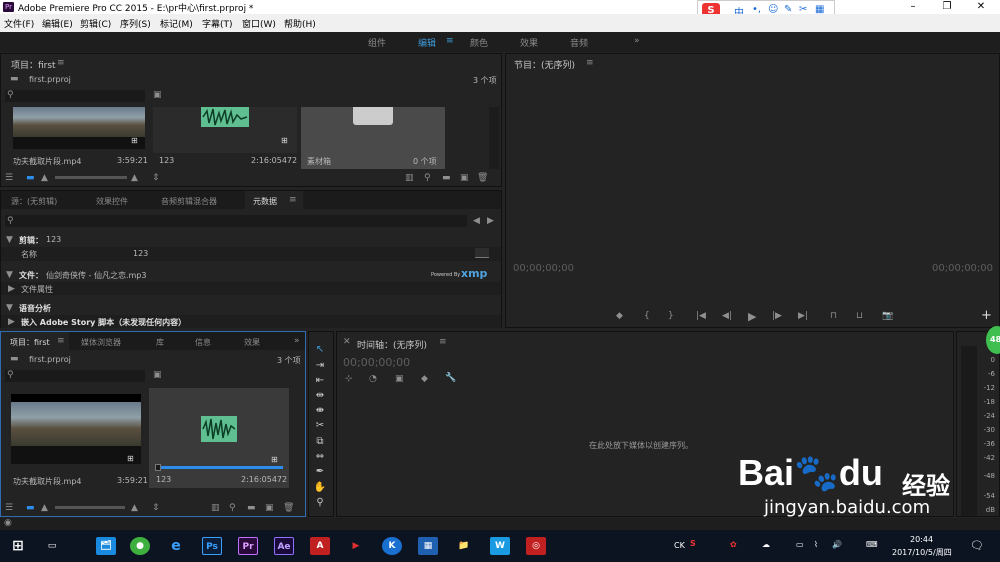  Describe the element at coordinates (134, 508) in the screenshot. I see `bottom-zoom-in-icon: ▲` at that location.